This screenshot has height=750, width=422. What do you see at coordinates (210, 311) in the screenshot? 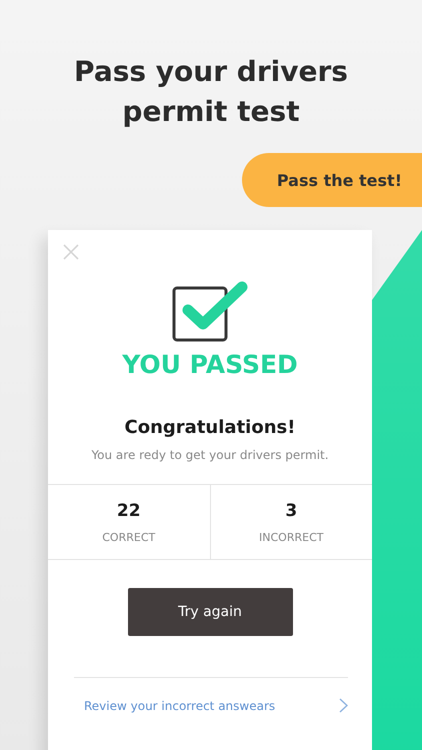
I see `checkbox-tick-icon` at bounding box center [210, 311].